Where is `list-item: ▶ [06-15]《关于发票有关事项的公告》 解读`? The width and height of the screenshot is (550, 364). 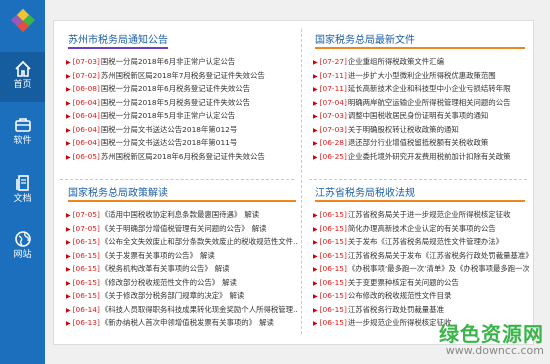 list-item: ▶ [06-15]《关于发票有关事项的公告》 解读 is located at coordinates (182, 256).